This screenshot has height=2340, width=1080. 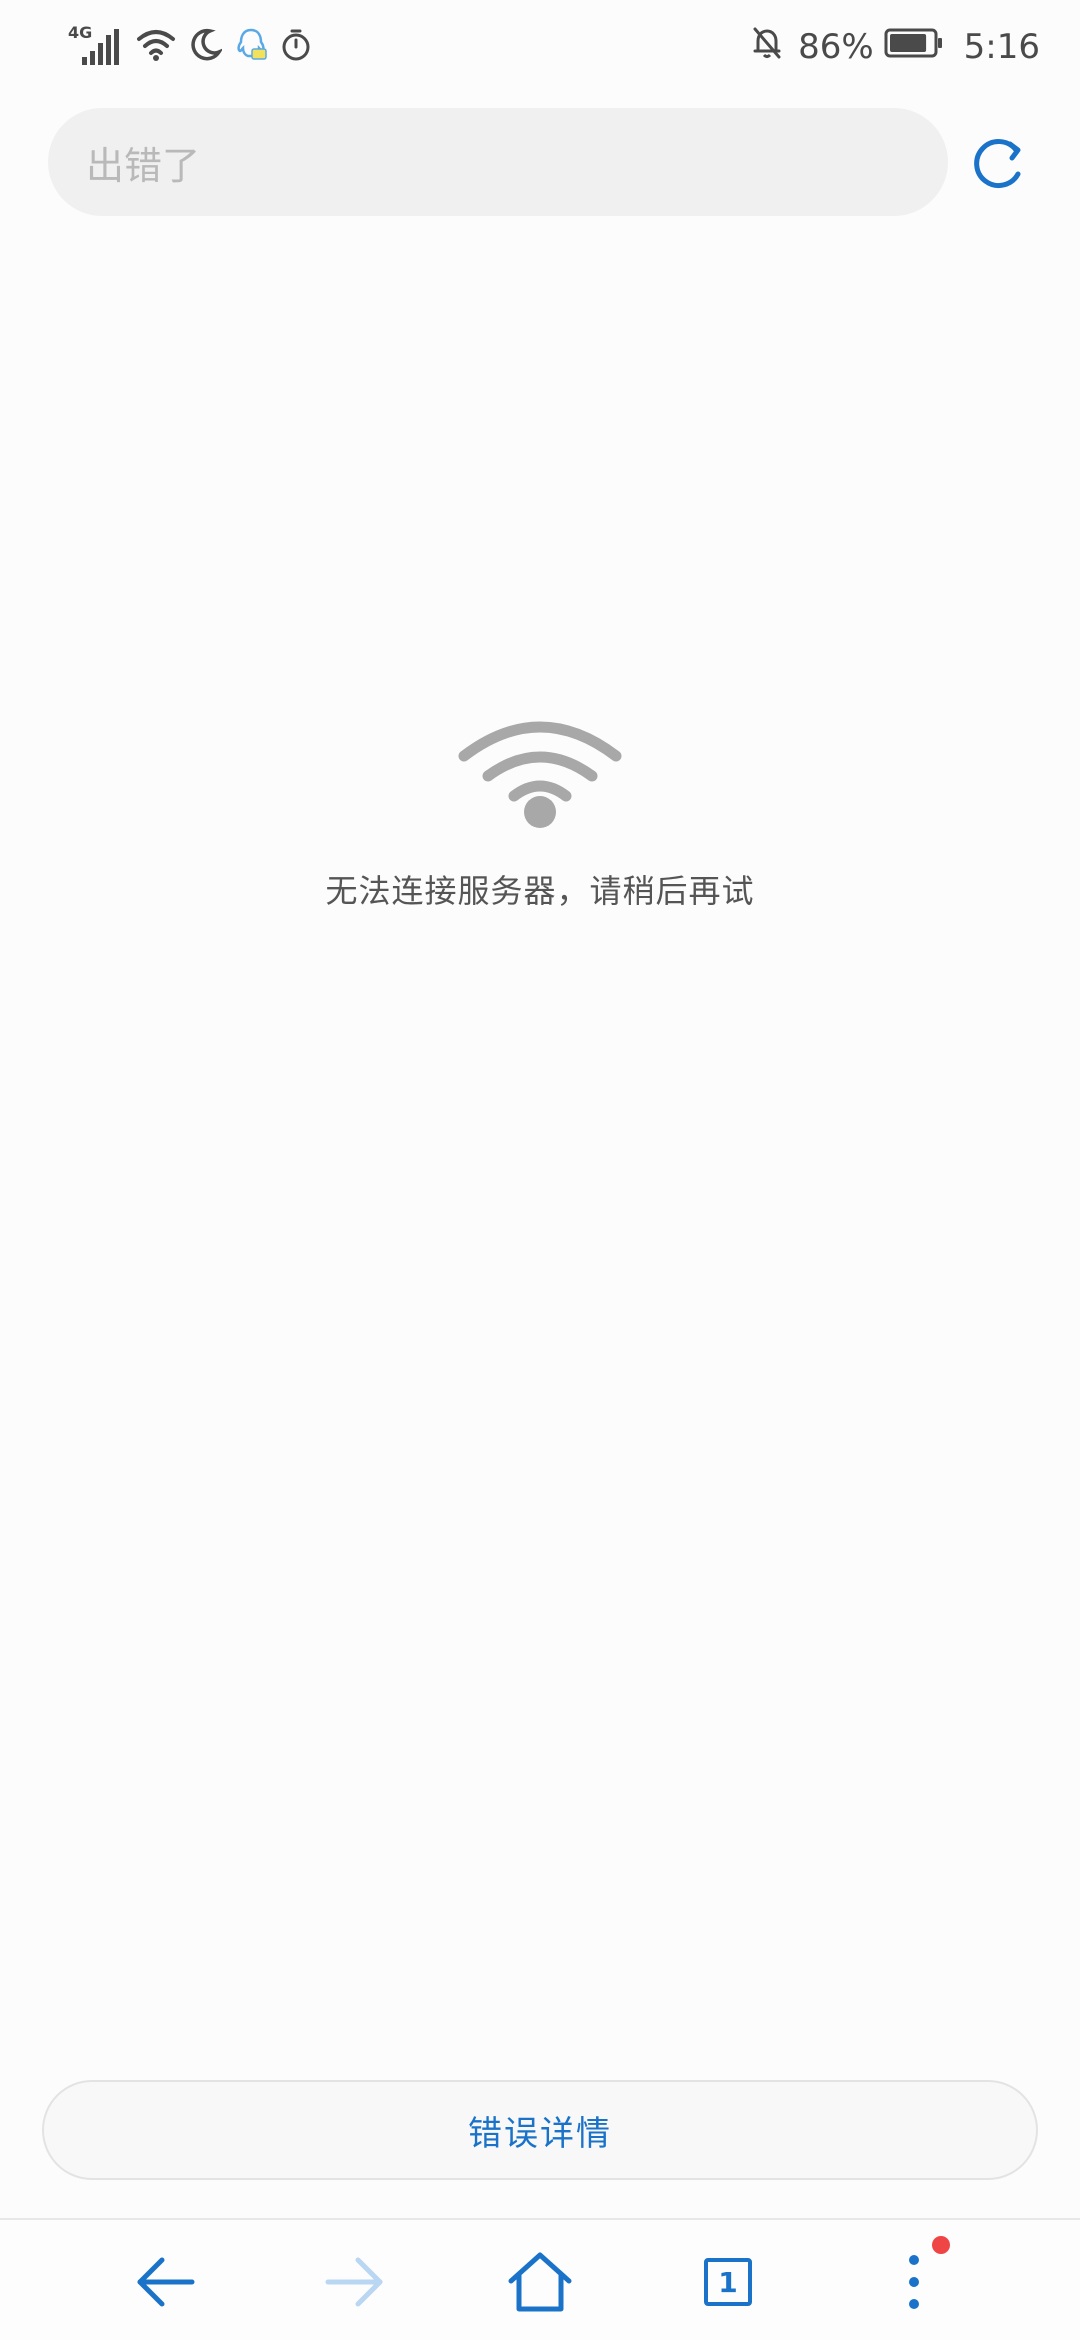 What do you see at coordinates (907, 42) in the screenshot?
I see `battery-fill` at bounding box center [907, 42].